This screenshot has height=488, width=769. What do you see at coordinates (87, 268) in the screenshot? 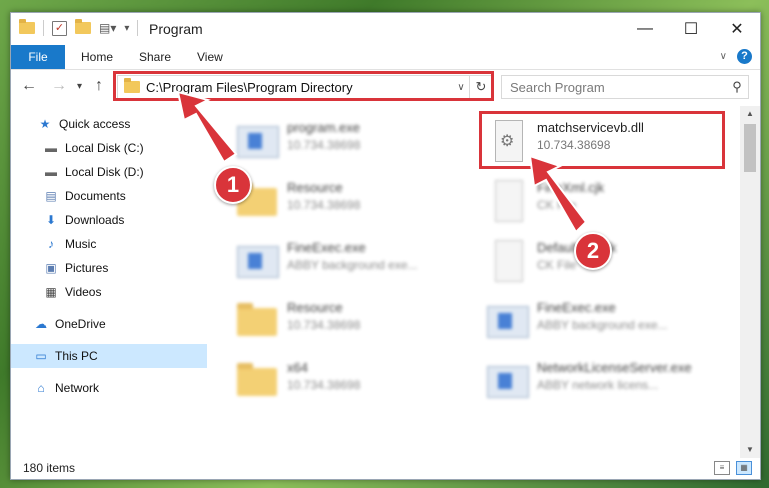
I see `sidebar-item-label: Pictures` at bounding box center [87, 268].